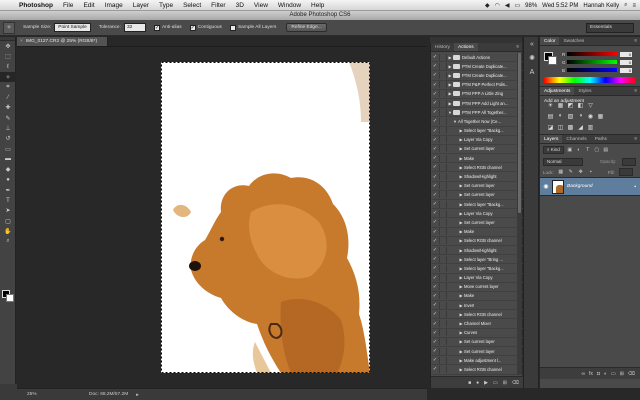 The width and height of the screenshot is (640, 400). Describe the element at coordinates (571, 172) in the screenshot. I see `lock-pixels-icon: ✎` at that location.